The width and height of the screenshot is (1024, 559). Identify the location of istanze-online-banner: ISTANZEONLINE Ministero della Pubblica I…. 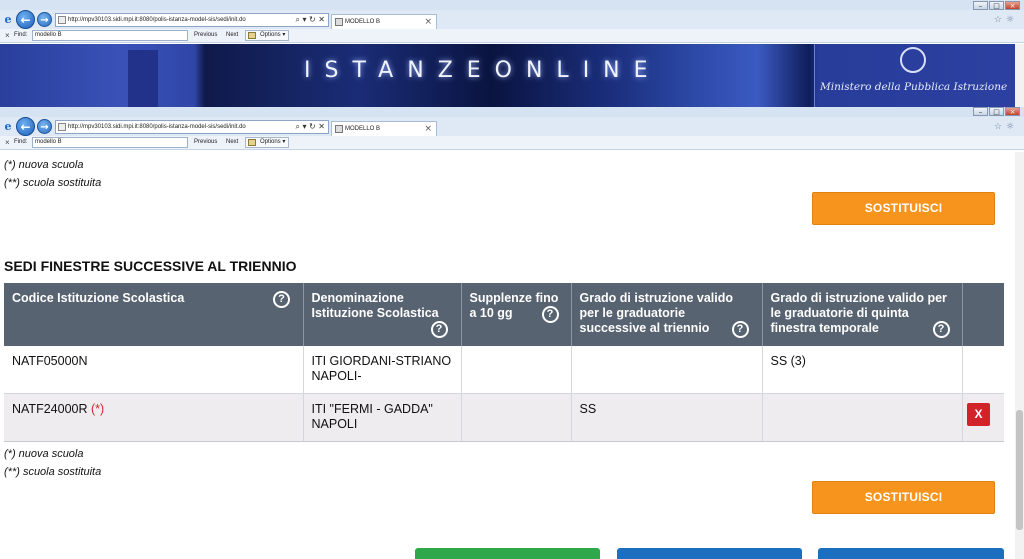
(512, 75).